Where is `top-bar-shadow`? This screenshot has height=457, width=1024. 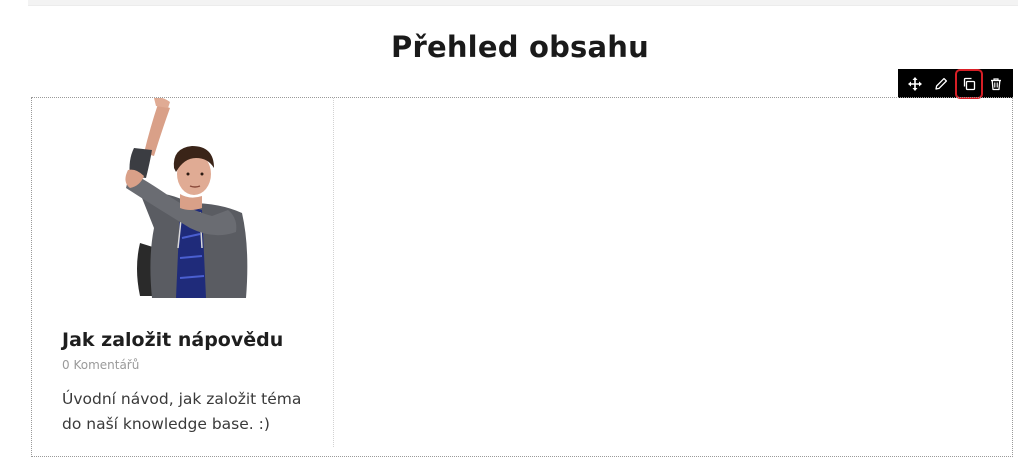 top-bar-shadow is located at coordinates (523, 3).